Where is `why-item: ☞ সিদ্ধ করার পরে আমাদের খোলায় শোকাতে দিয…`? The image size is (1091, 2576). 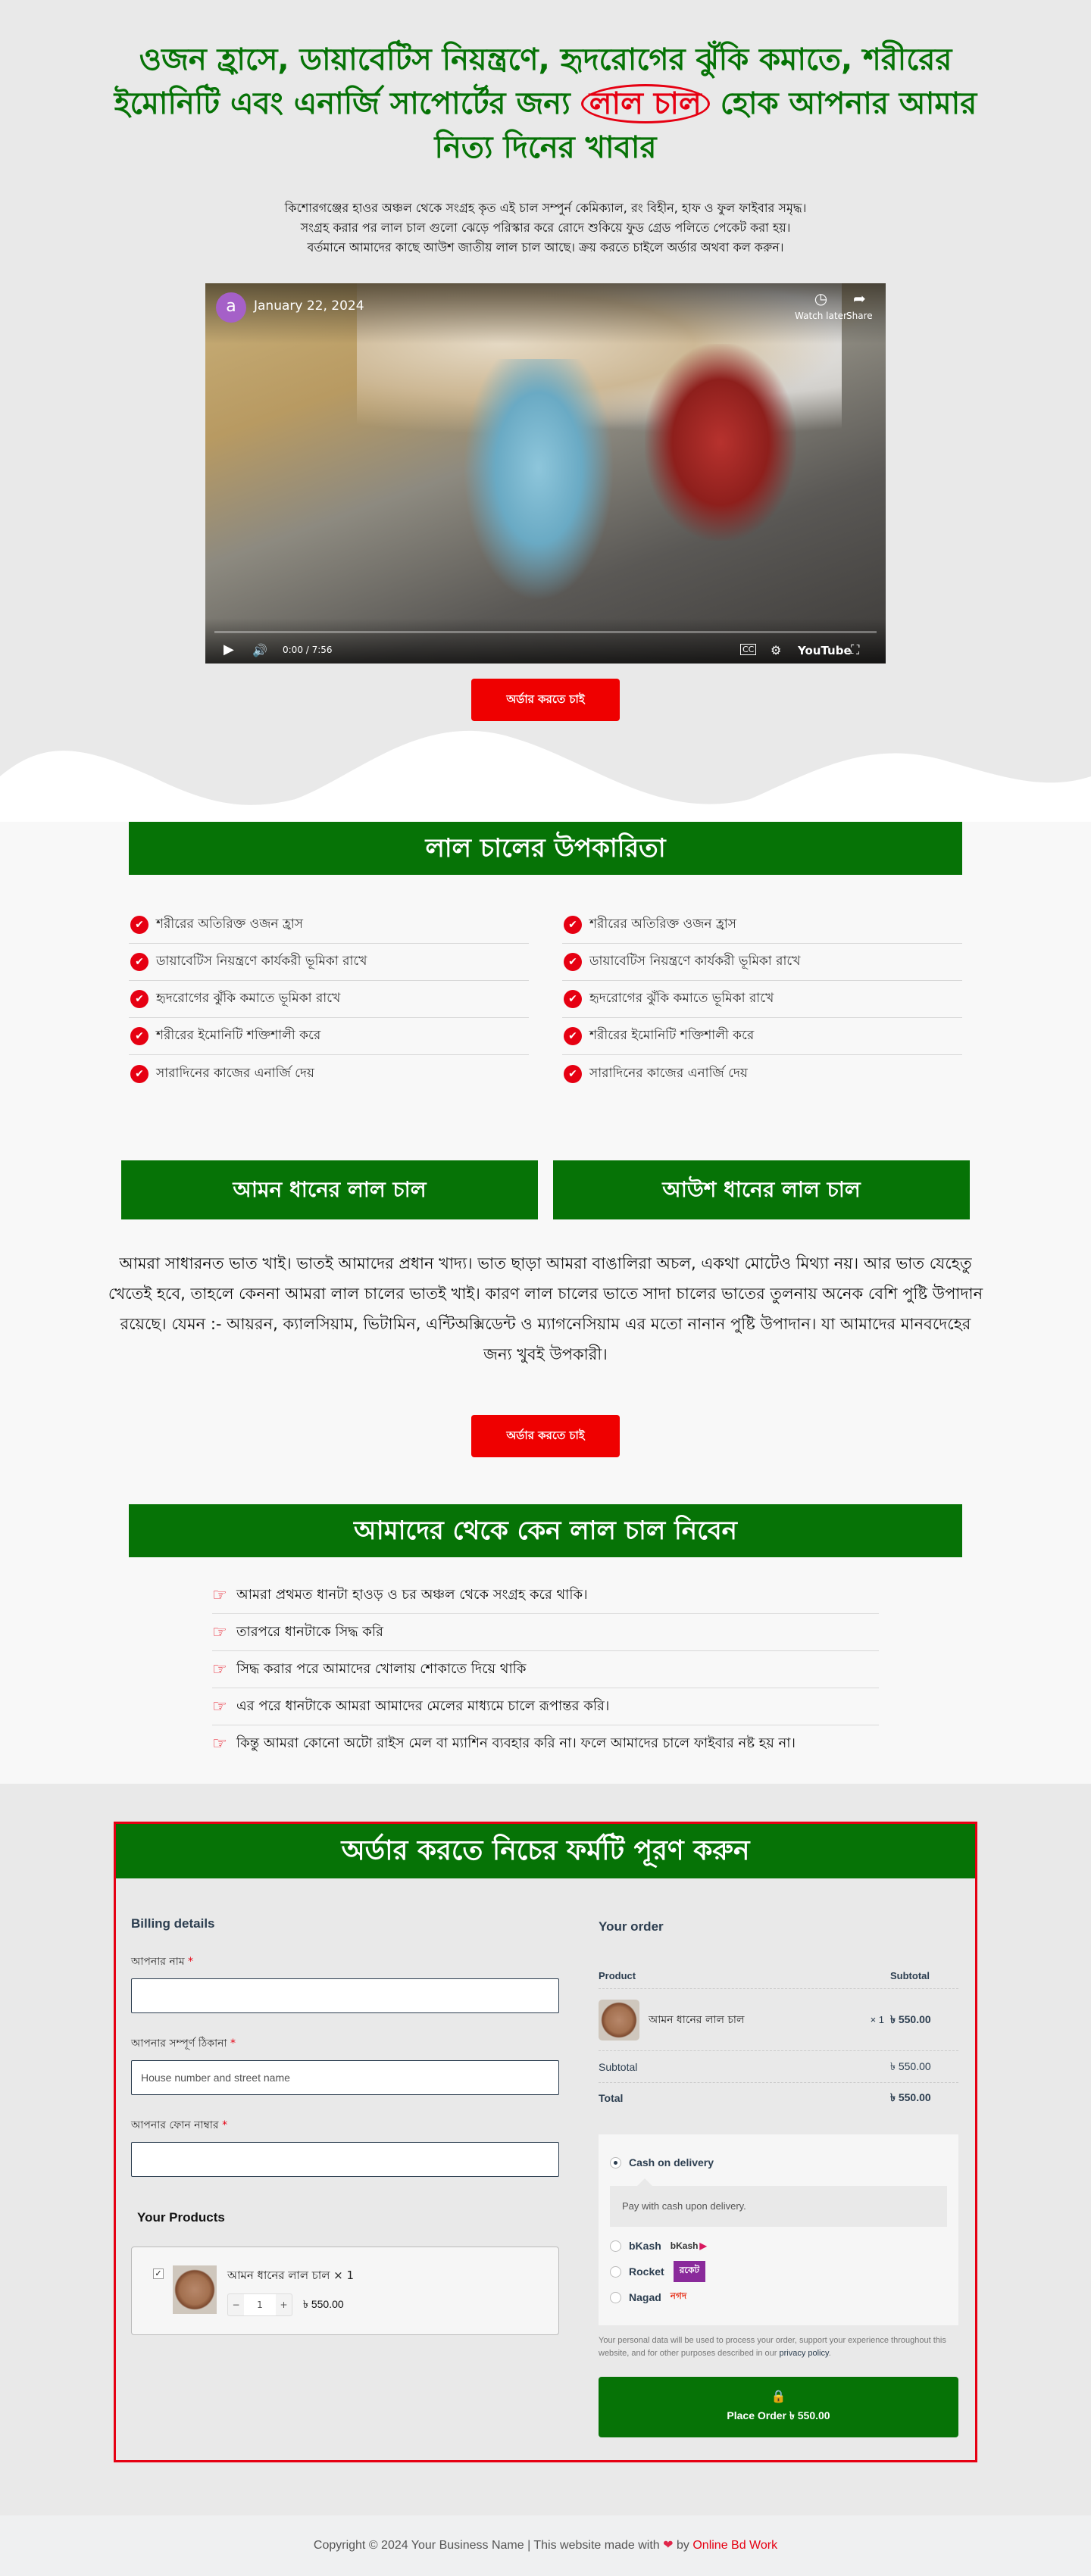
why-item: ☞ সিদ্ধ করার পরে আমাদের খোলায় শোকাতে দিয… is located at coordinates (545, 1670).